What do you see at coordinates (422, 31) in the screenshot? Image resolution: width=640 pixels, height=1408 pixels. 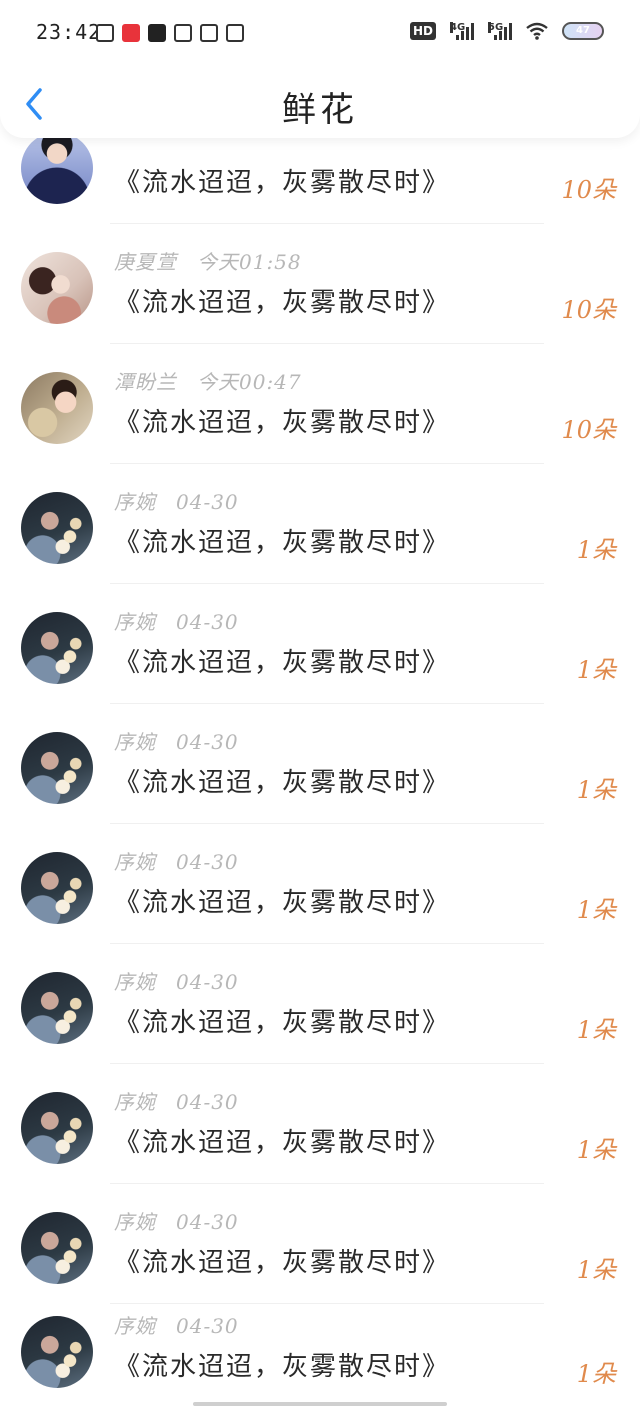 I see `hd-icon: HD` at bounding box center [422, 31].